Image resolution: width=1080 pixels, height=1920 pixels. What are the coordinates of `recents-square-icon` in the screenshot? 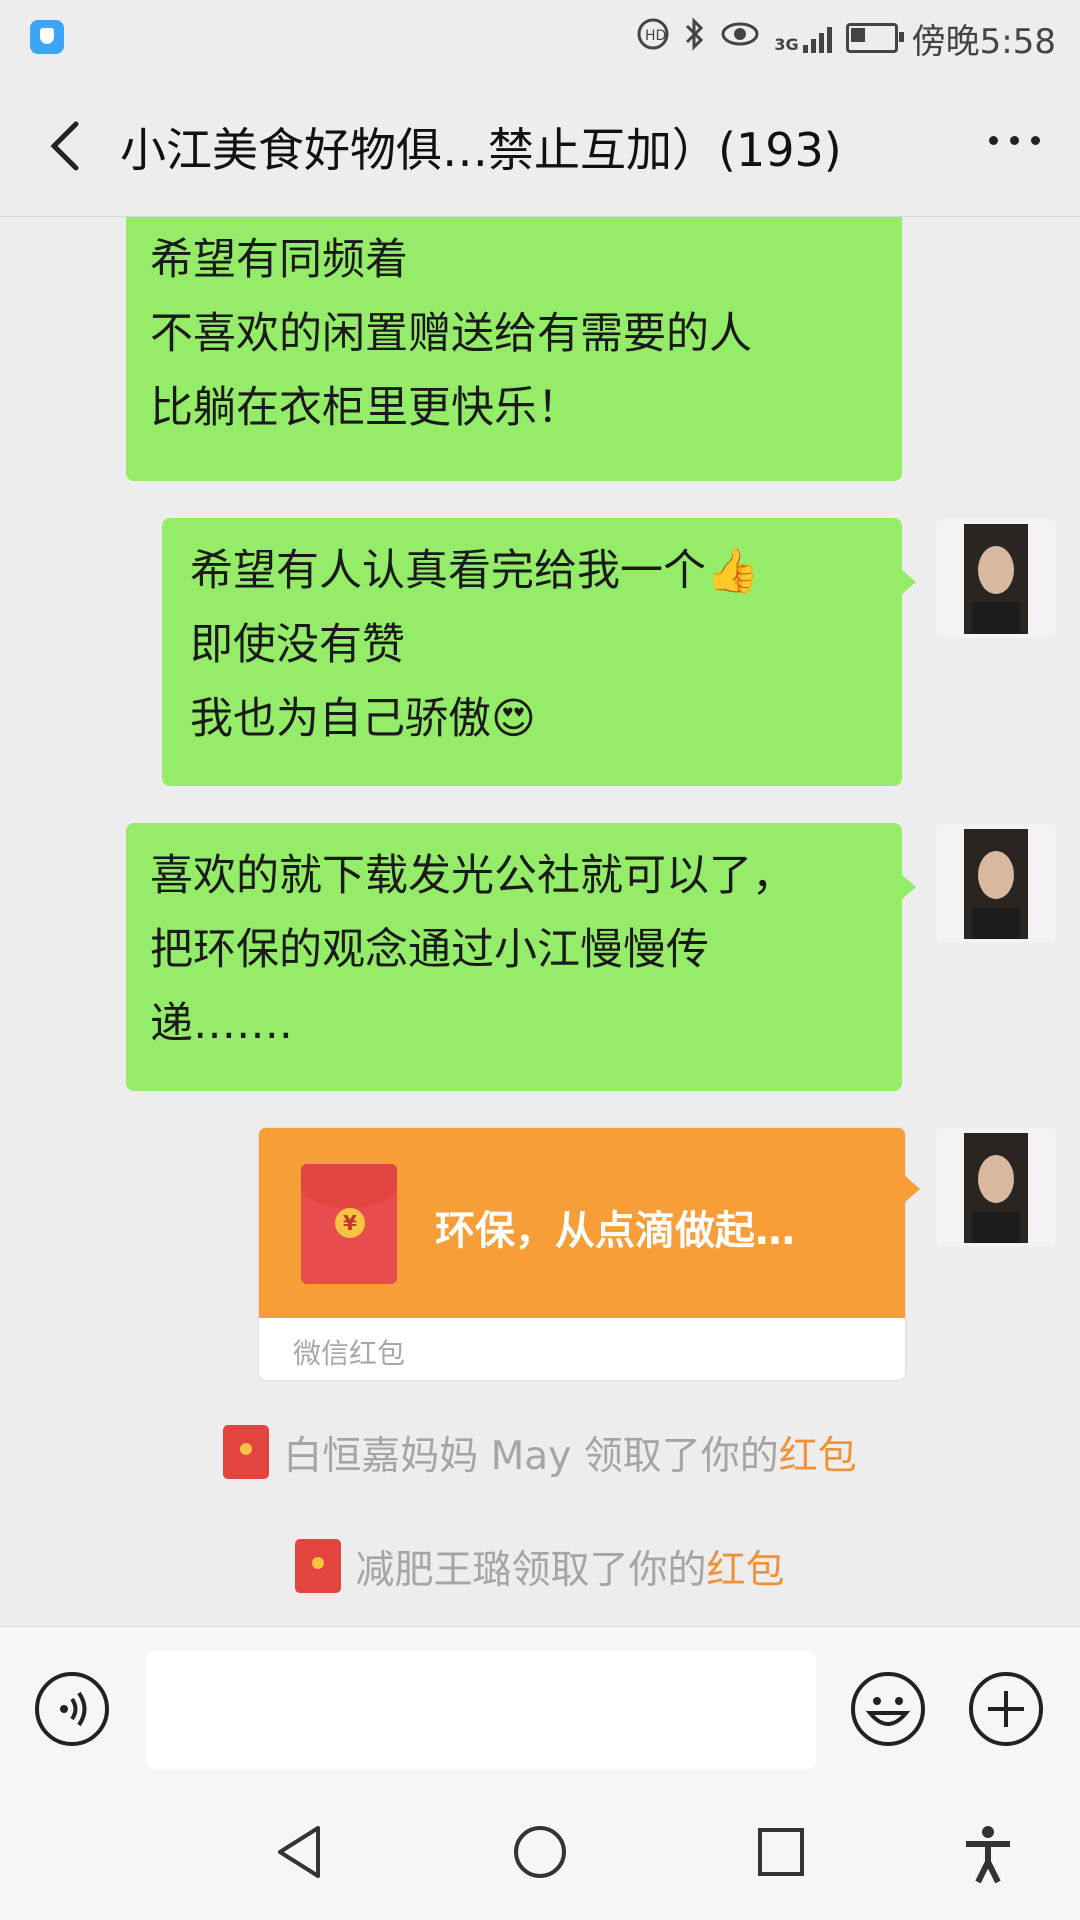 It's located at (781, 1852).